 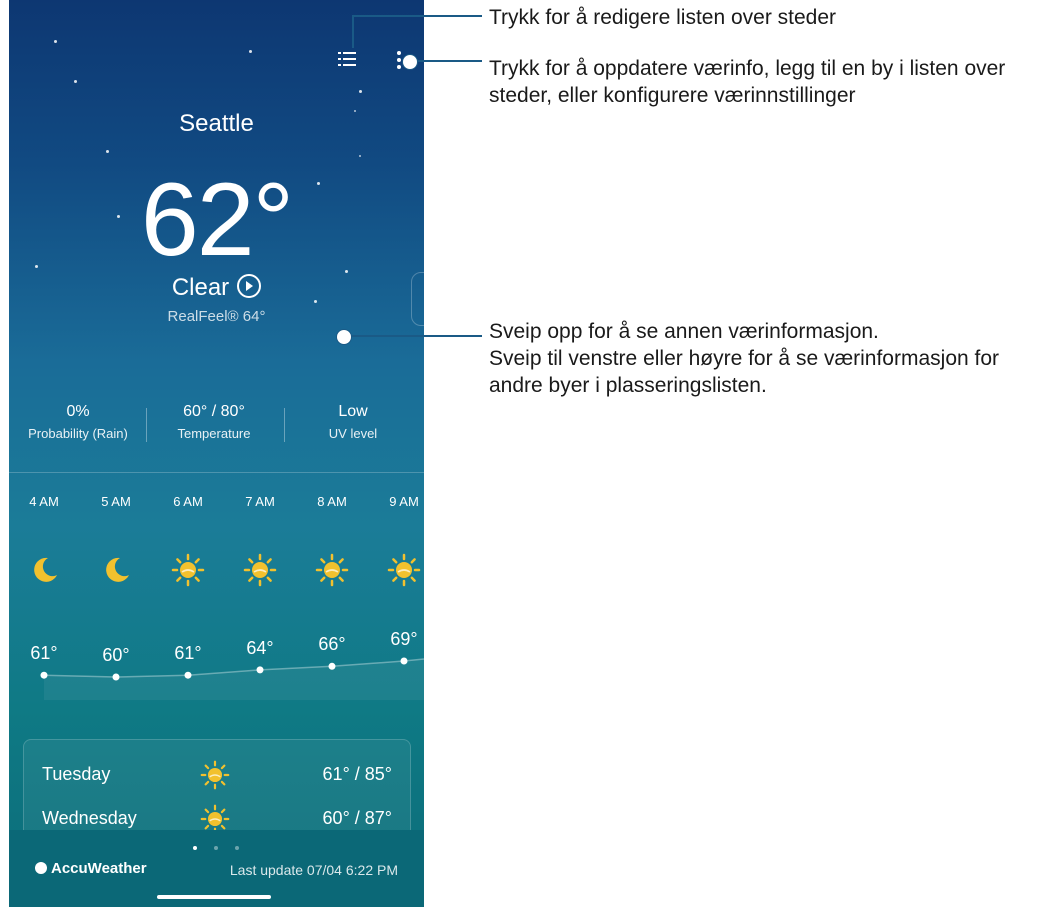 I want to click on forecast-range: 60° / 87°, so click(x=357, y=818).